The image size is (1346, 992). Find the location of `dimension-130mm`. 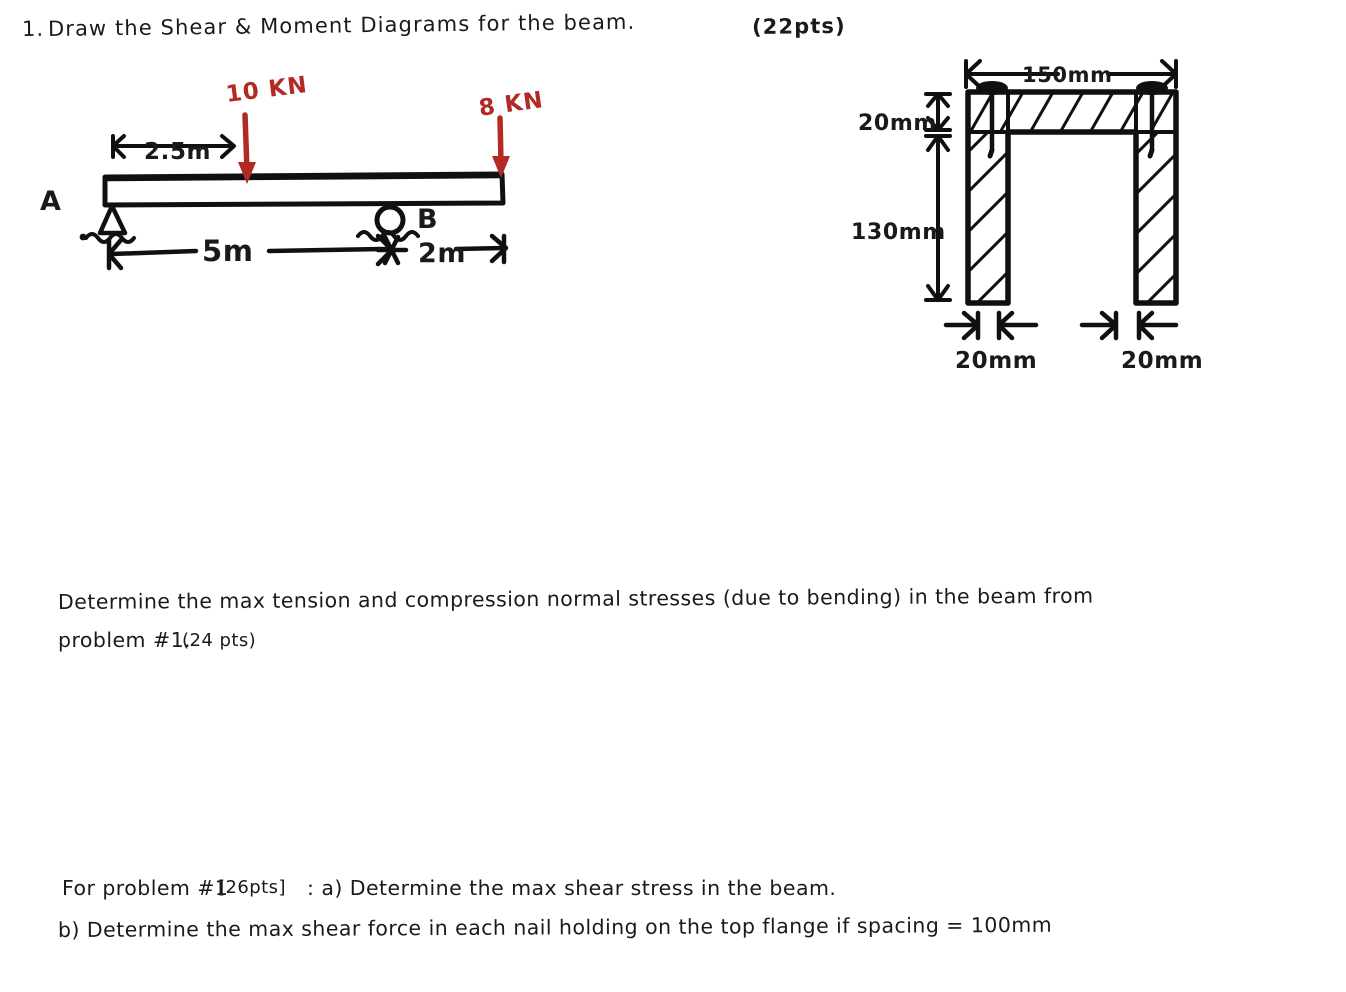

dimension-130mm is located at coordinates (938, 218).